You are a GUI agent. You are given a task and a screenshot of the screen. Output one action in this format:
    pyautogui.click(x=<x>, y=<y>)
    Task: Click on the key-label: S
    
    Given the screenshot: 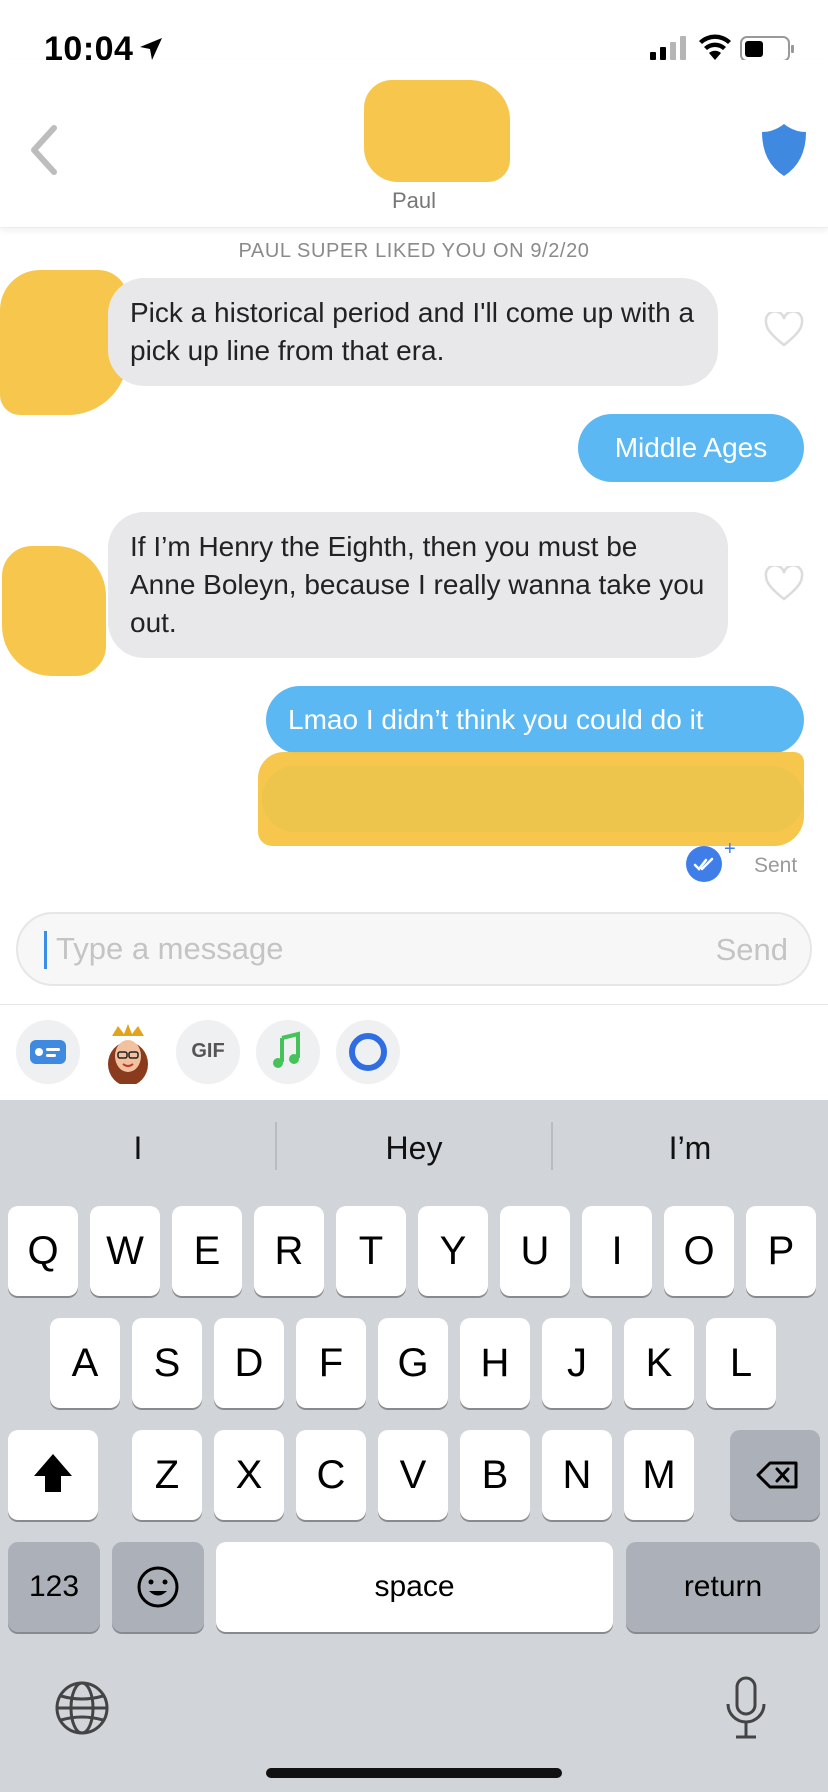 What is the action you would take?
    pyautogui.click(x=167, y=1363)
    